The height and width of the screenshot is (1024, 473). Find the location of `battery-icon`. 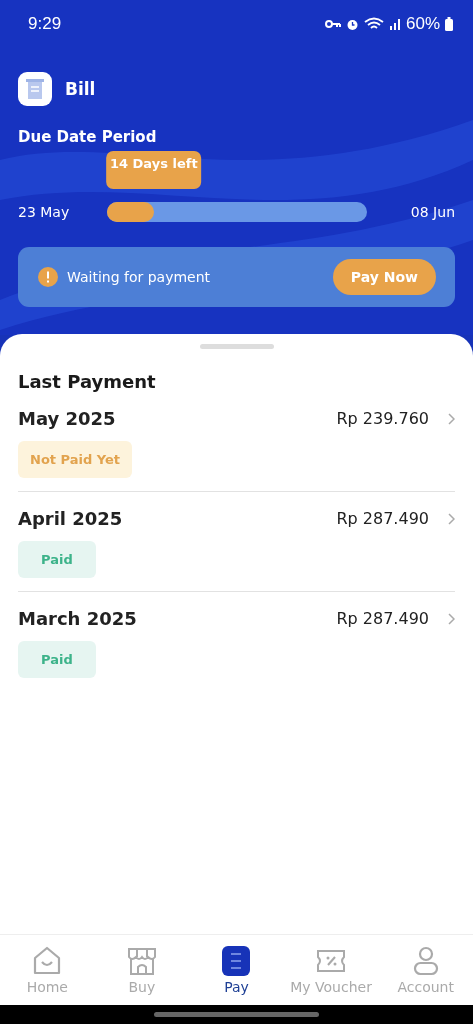

battery-icon is located at coordinates (449, 24).